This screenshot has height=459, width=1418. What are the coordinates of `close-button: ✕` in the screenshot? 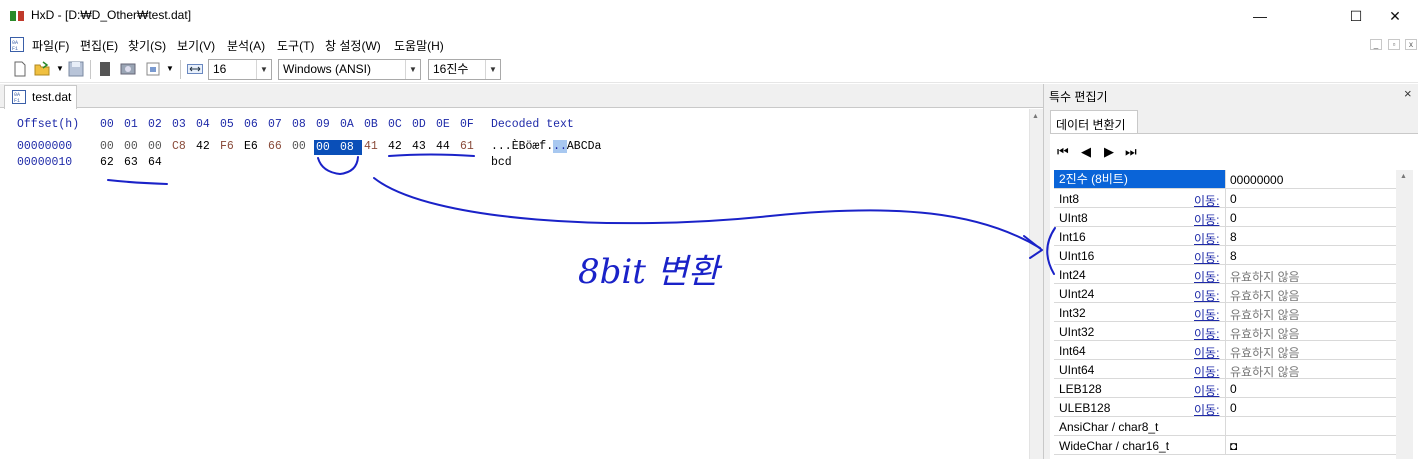 It's located at (1395, 16).